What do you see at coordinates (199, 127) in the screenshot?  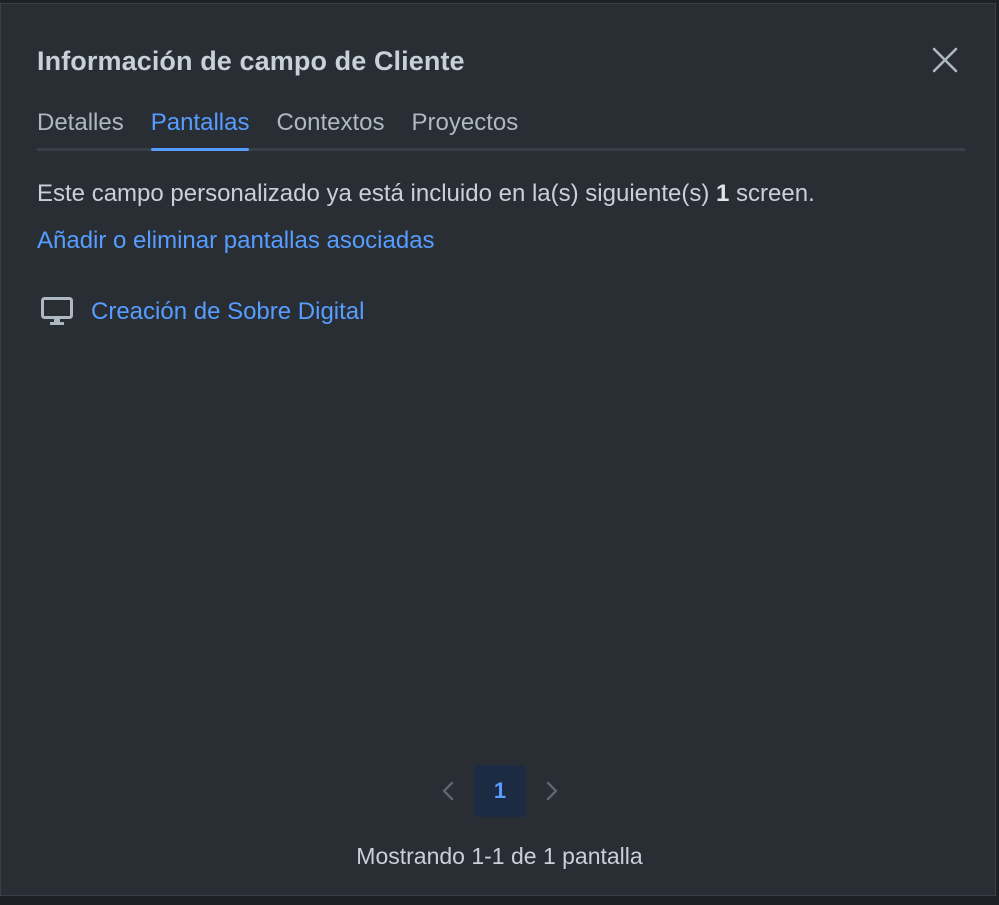 I see `tab-pantallas: Pantallas` at bounding box center [199, 127].